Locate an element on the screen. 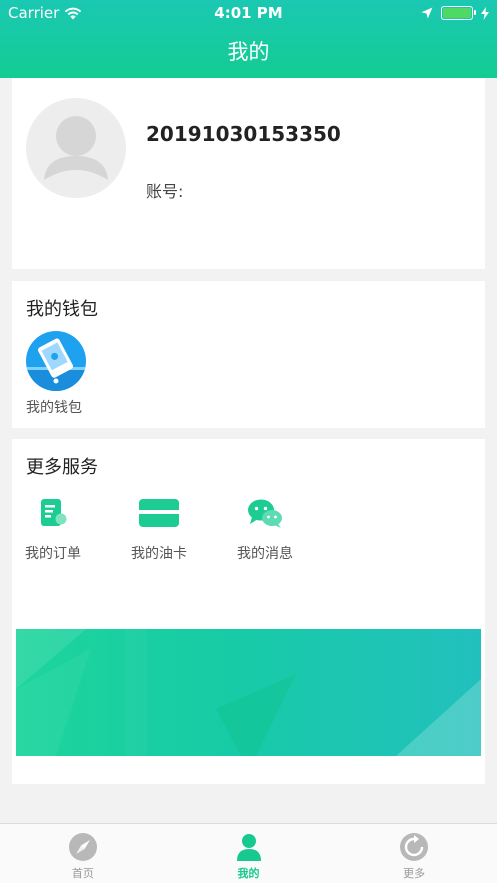 The width and height of the screenshot is (497, 883). user-icon is located at coordinates (248, 847).